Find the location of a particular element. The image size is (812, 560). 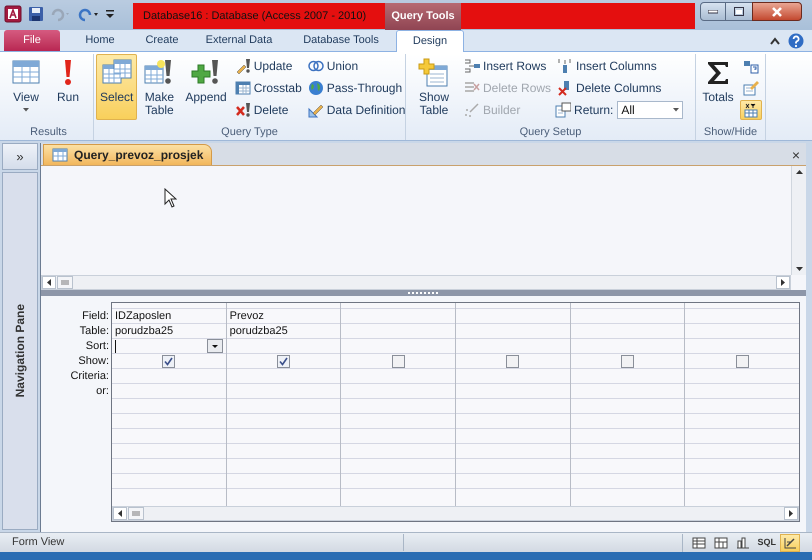

grid-row-label: Show: is located at coordinates (93, 361).